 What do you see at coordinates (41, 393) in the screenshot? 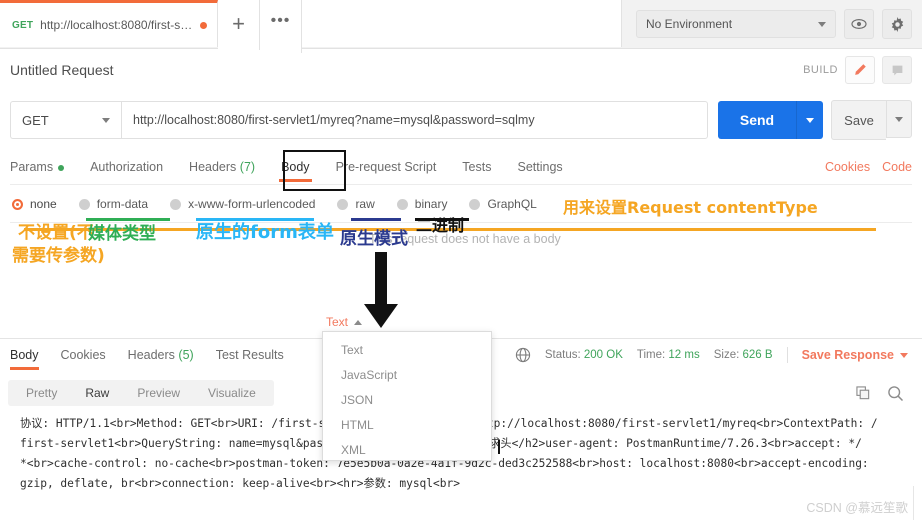
I see `view-tab-pretty: Pretty` at bounding box center [41, 393].